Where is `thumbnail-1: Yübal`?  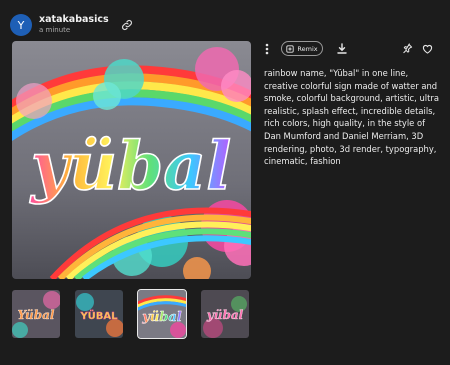 thumbnail-1: Yübal is located at coordinates (36, 314).